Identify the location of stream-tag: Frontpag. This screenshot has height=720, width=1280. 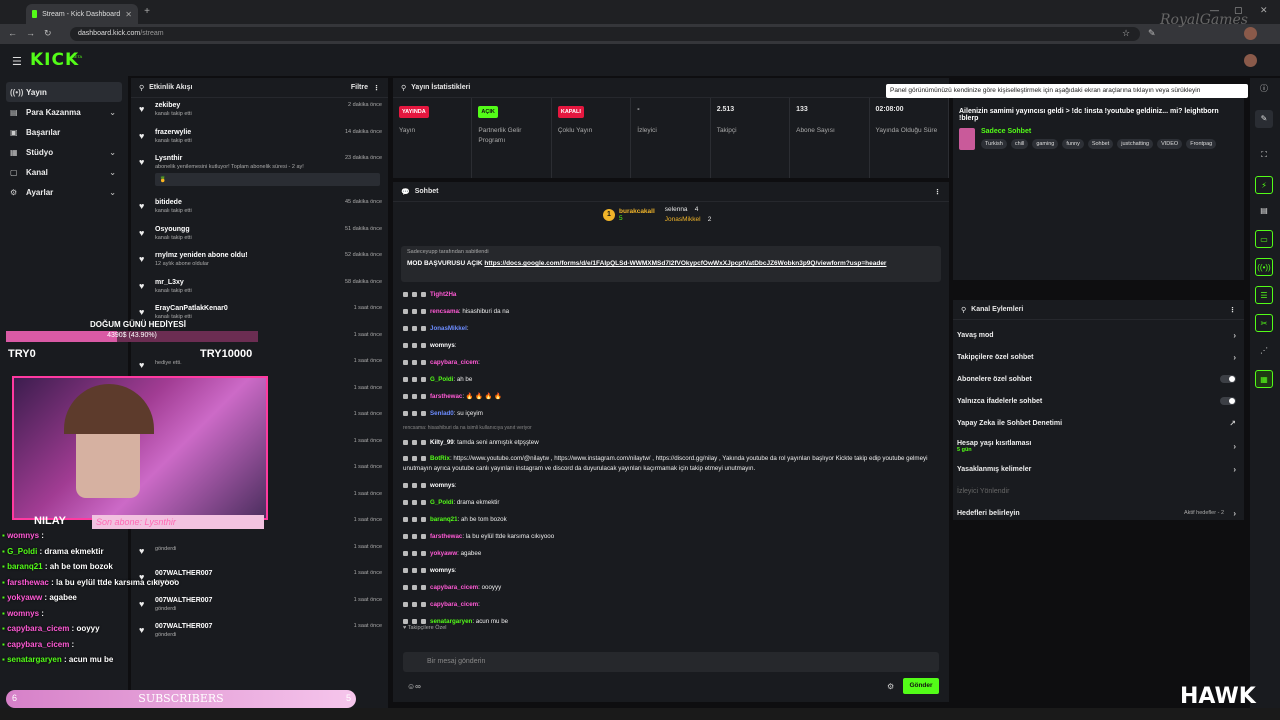
(1201, 144).